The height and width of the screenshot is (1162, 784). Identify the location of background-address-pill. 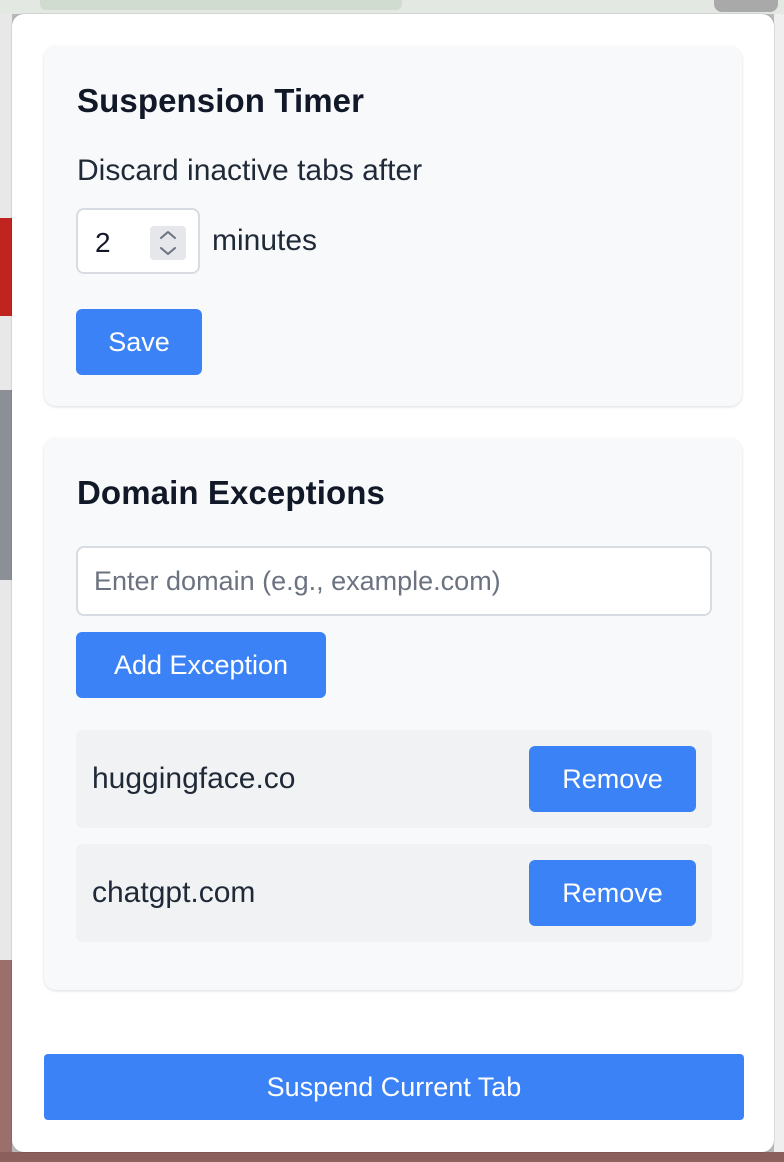
(221, 5).